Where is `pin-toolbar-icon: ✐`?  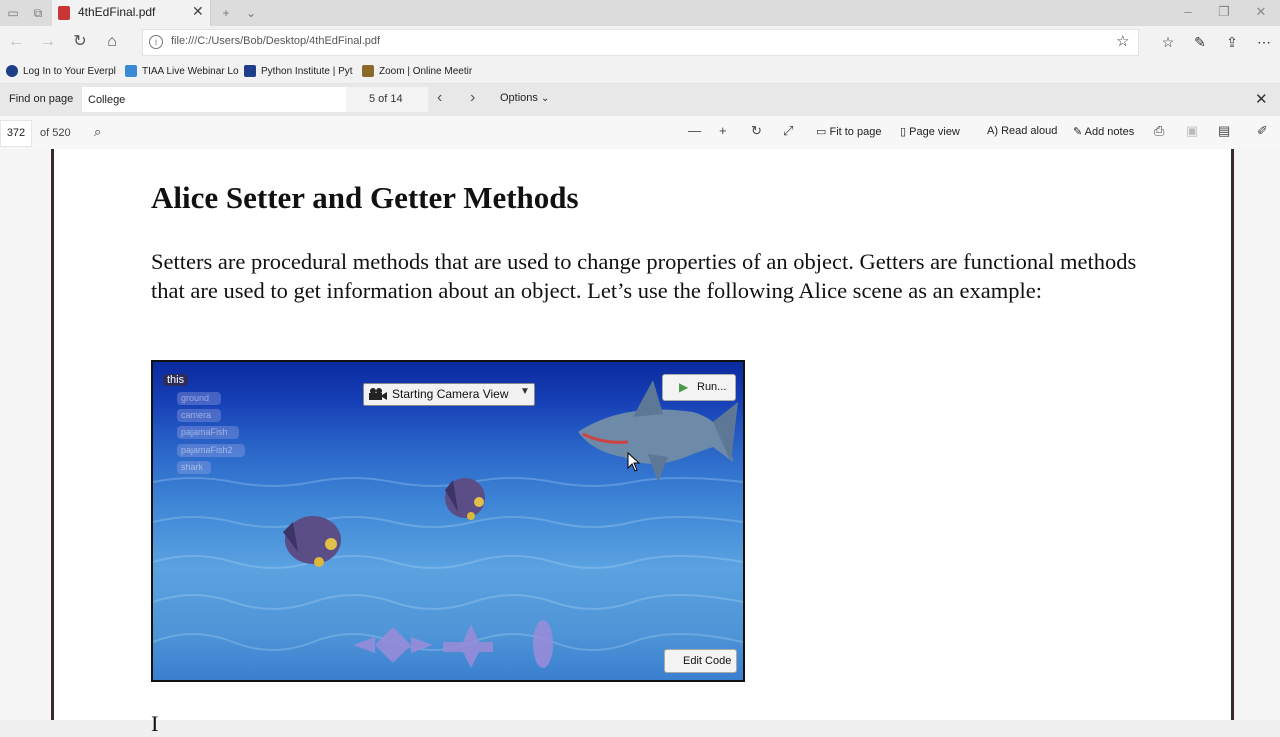
pin-toolbar-icon: ✐ is located at coordinates (1262, 131).